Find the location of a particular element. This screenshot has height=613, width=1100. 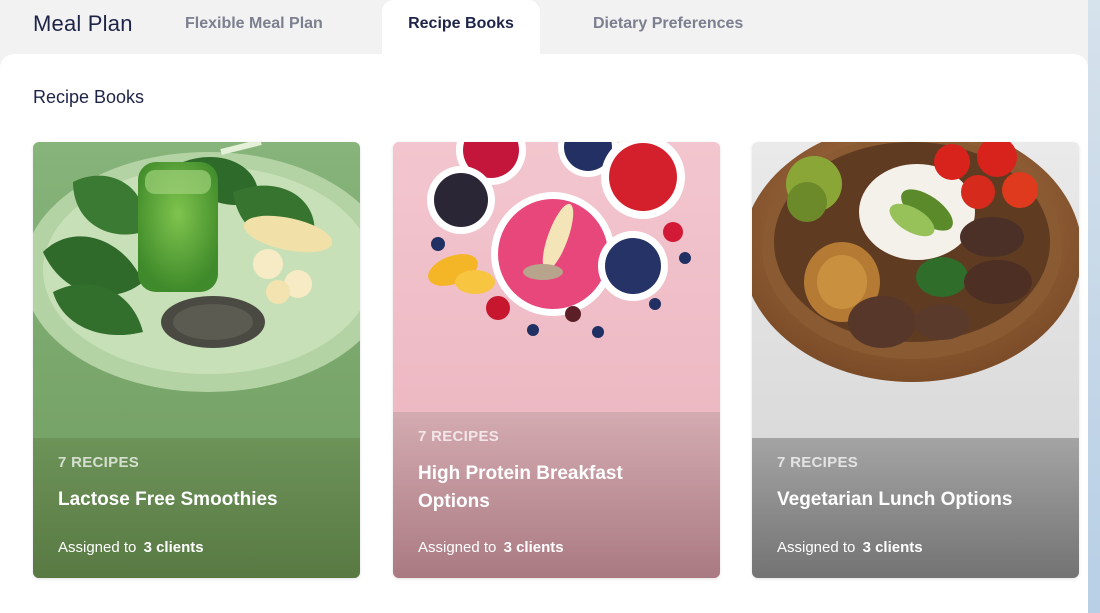

tab-recipe-books: Recipe Books is located at coordinates (461, 27).